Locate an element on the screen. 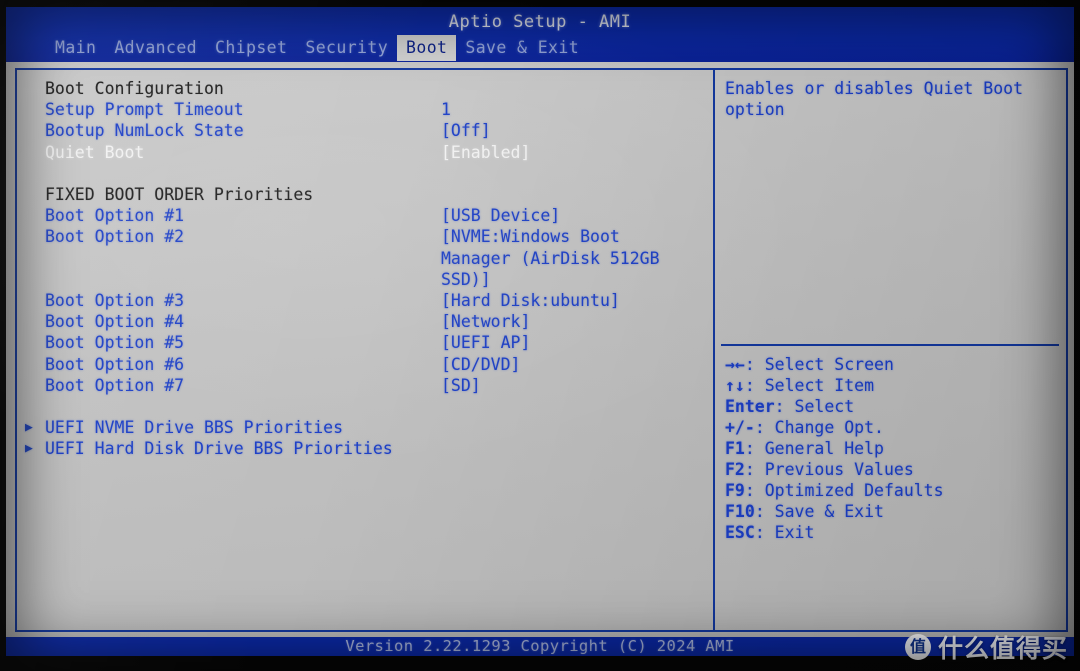 The width and height of the screenshot is (1080, 671). tab-boot: Boot is located at coordinates (427, 48).